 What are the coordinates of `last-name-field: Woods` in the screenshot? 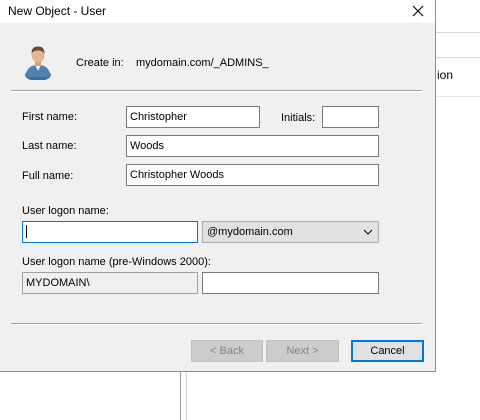 It's located at (252, 146).